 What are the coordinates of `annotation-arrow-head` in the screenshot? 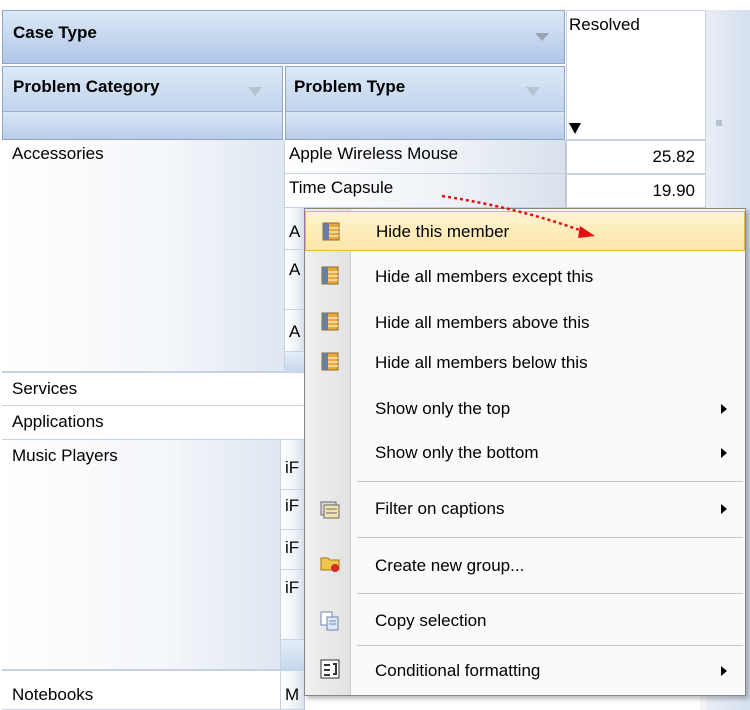 It's located at (586, 232).